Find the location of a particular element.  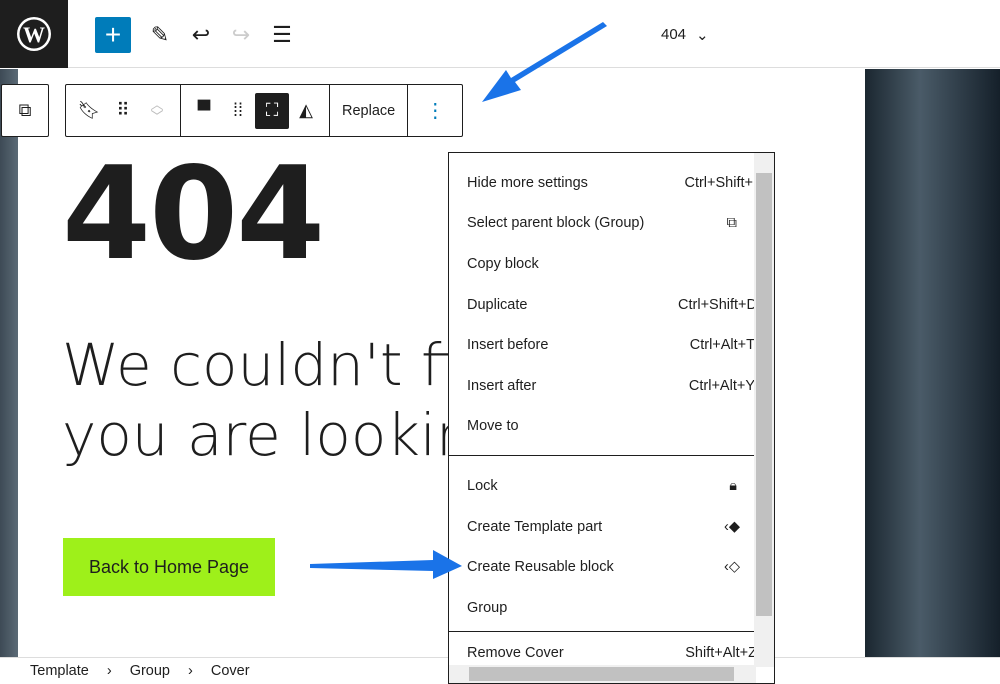

add-block-button: + is located at coordinates (113, 35).